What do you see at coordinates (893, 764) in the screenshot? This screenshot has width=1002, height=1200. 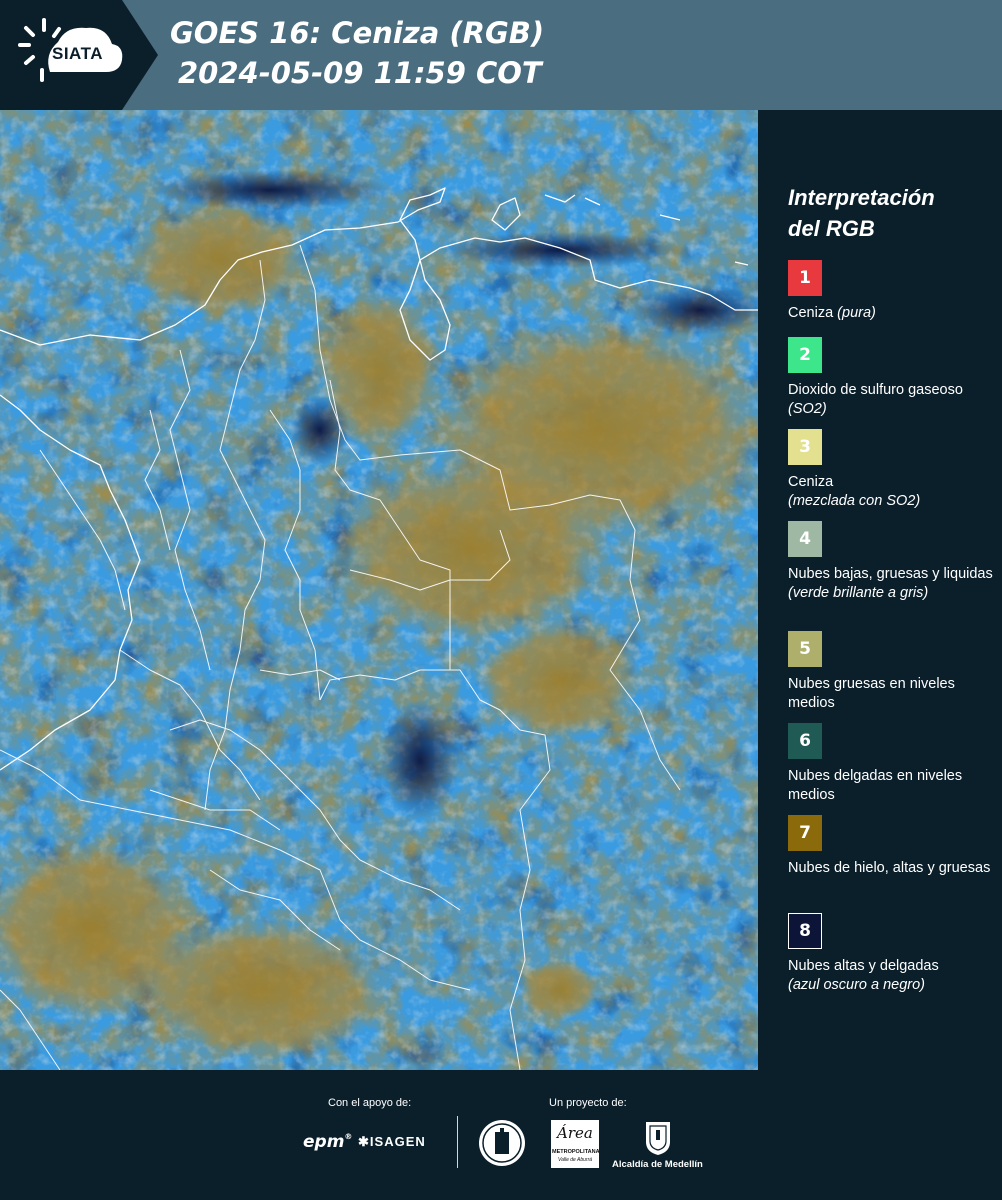 I see `legend-item-6: 6 Nubes delgadas en niveles medios` at bounding box center [893, 764].